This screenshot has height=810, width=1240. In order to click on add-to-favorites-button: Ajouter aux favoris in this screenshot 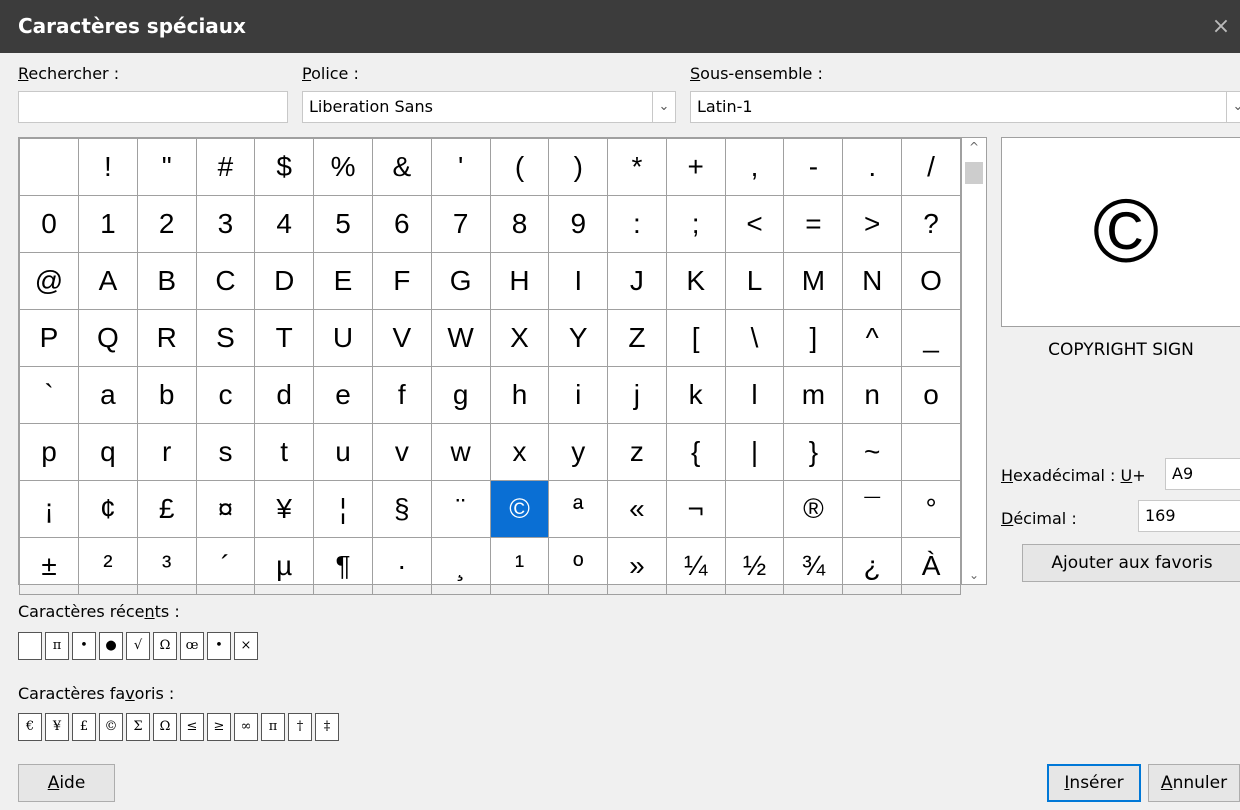, I will do `click(1131, 563)`.